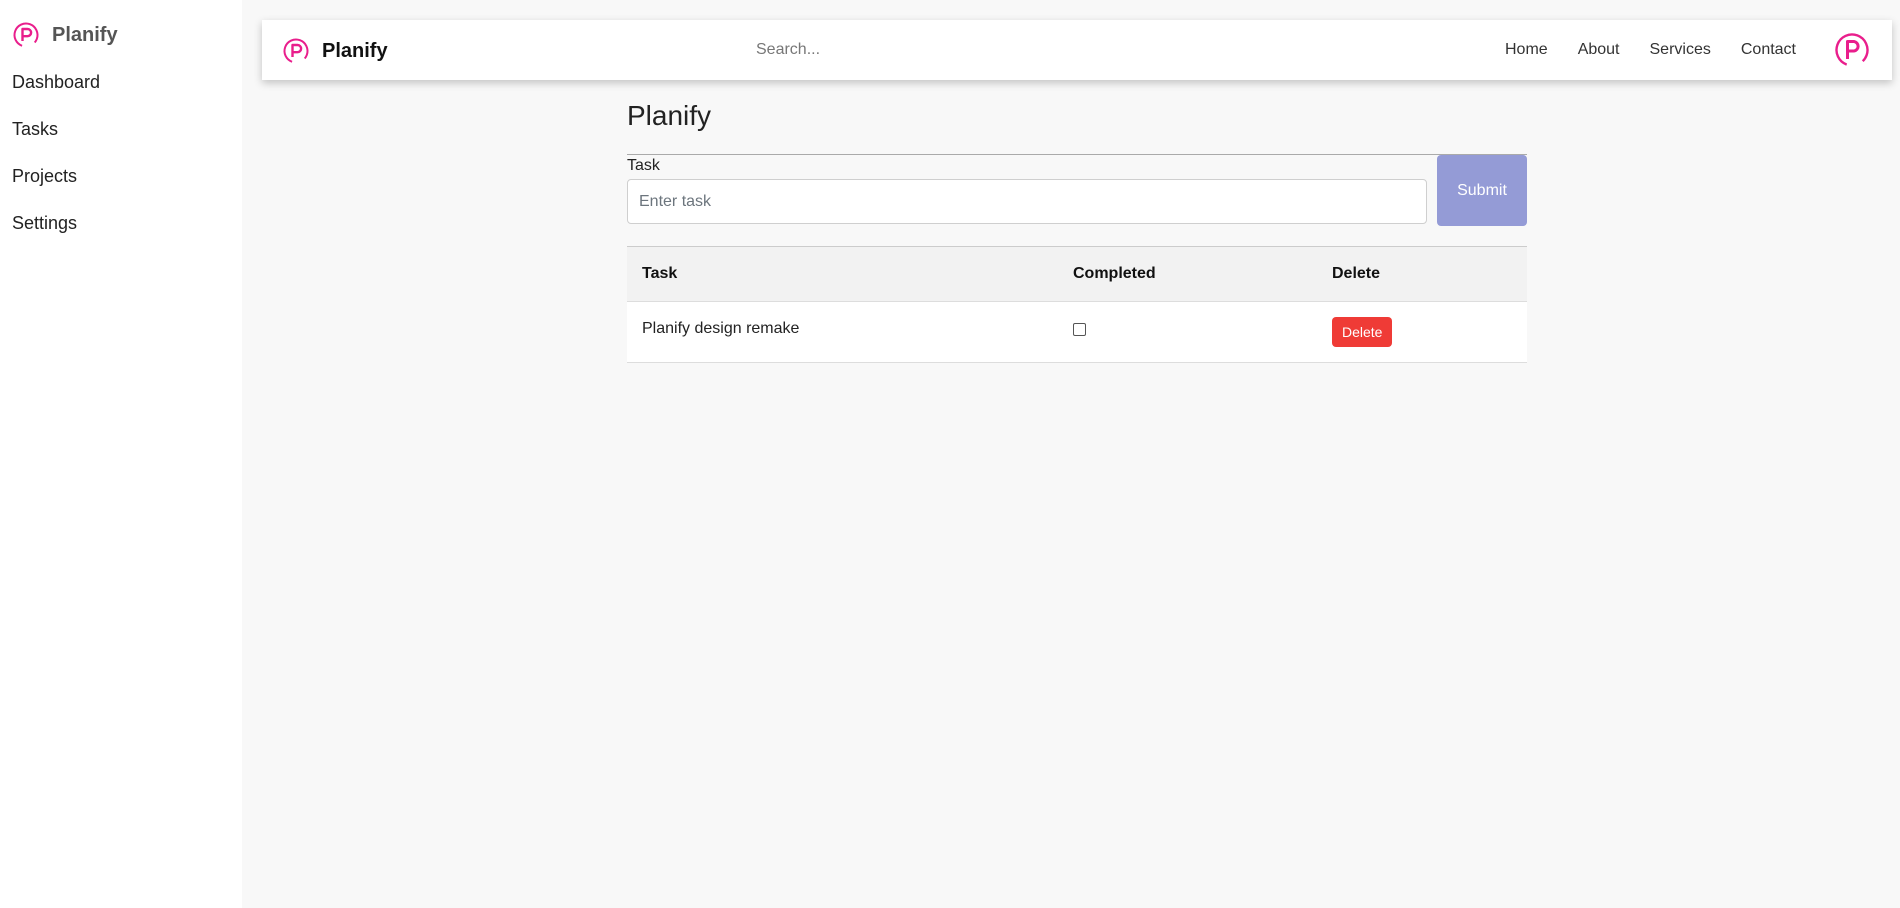  I want to click on column-header-delete: Delete, so click(1422, 274).